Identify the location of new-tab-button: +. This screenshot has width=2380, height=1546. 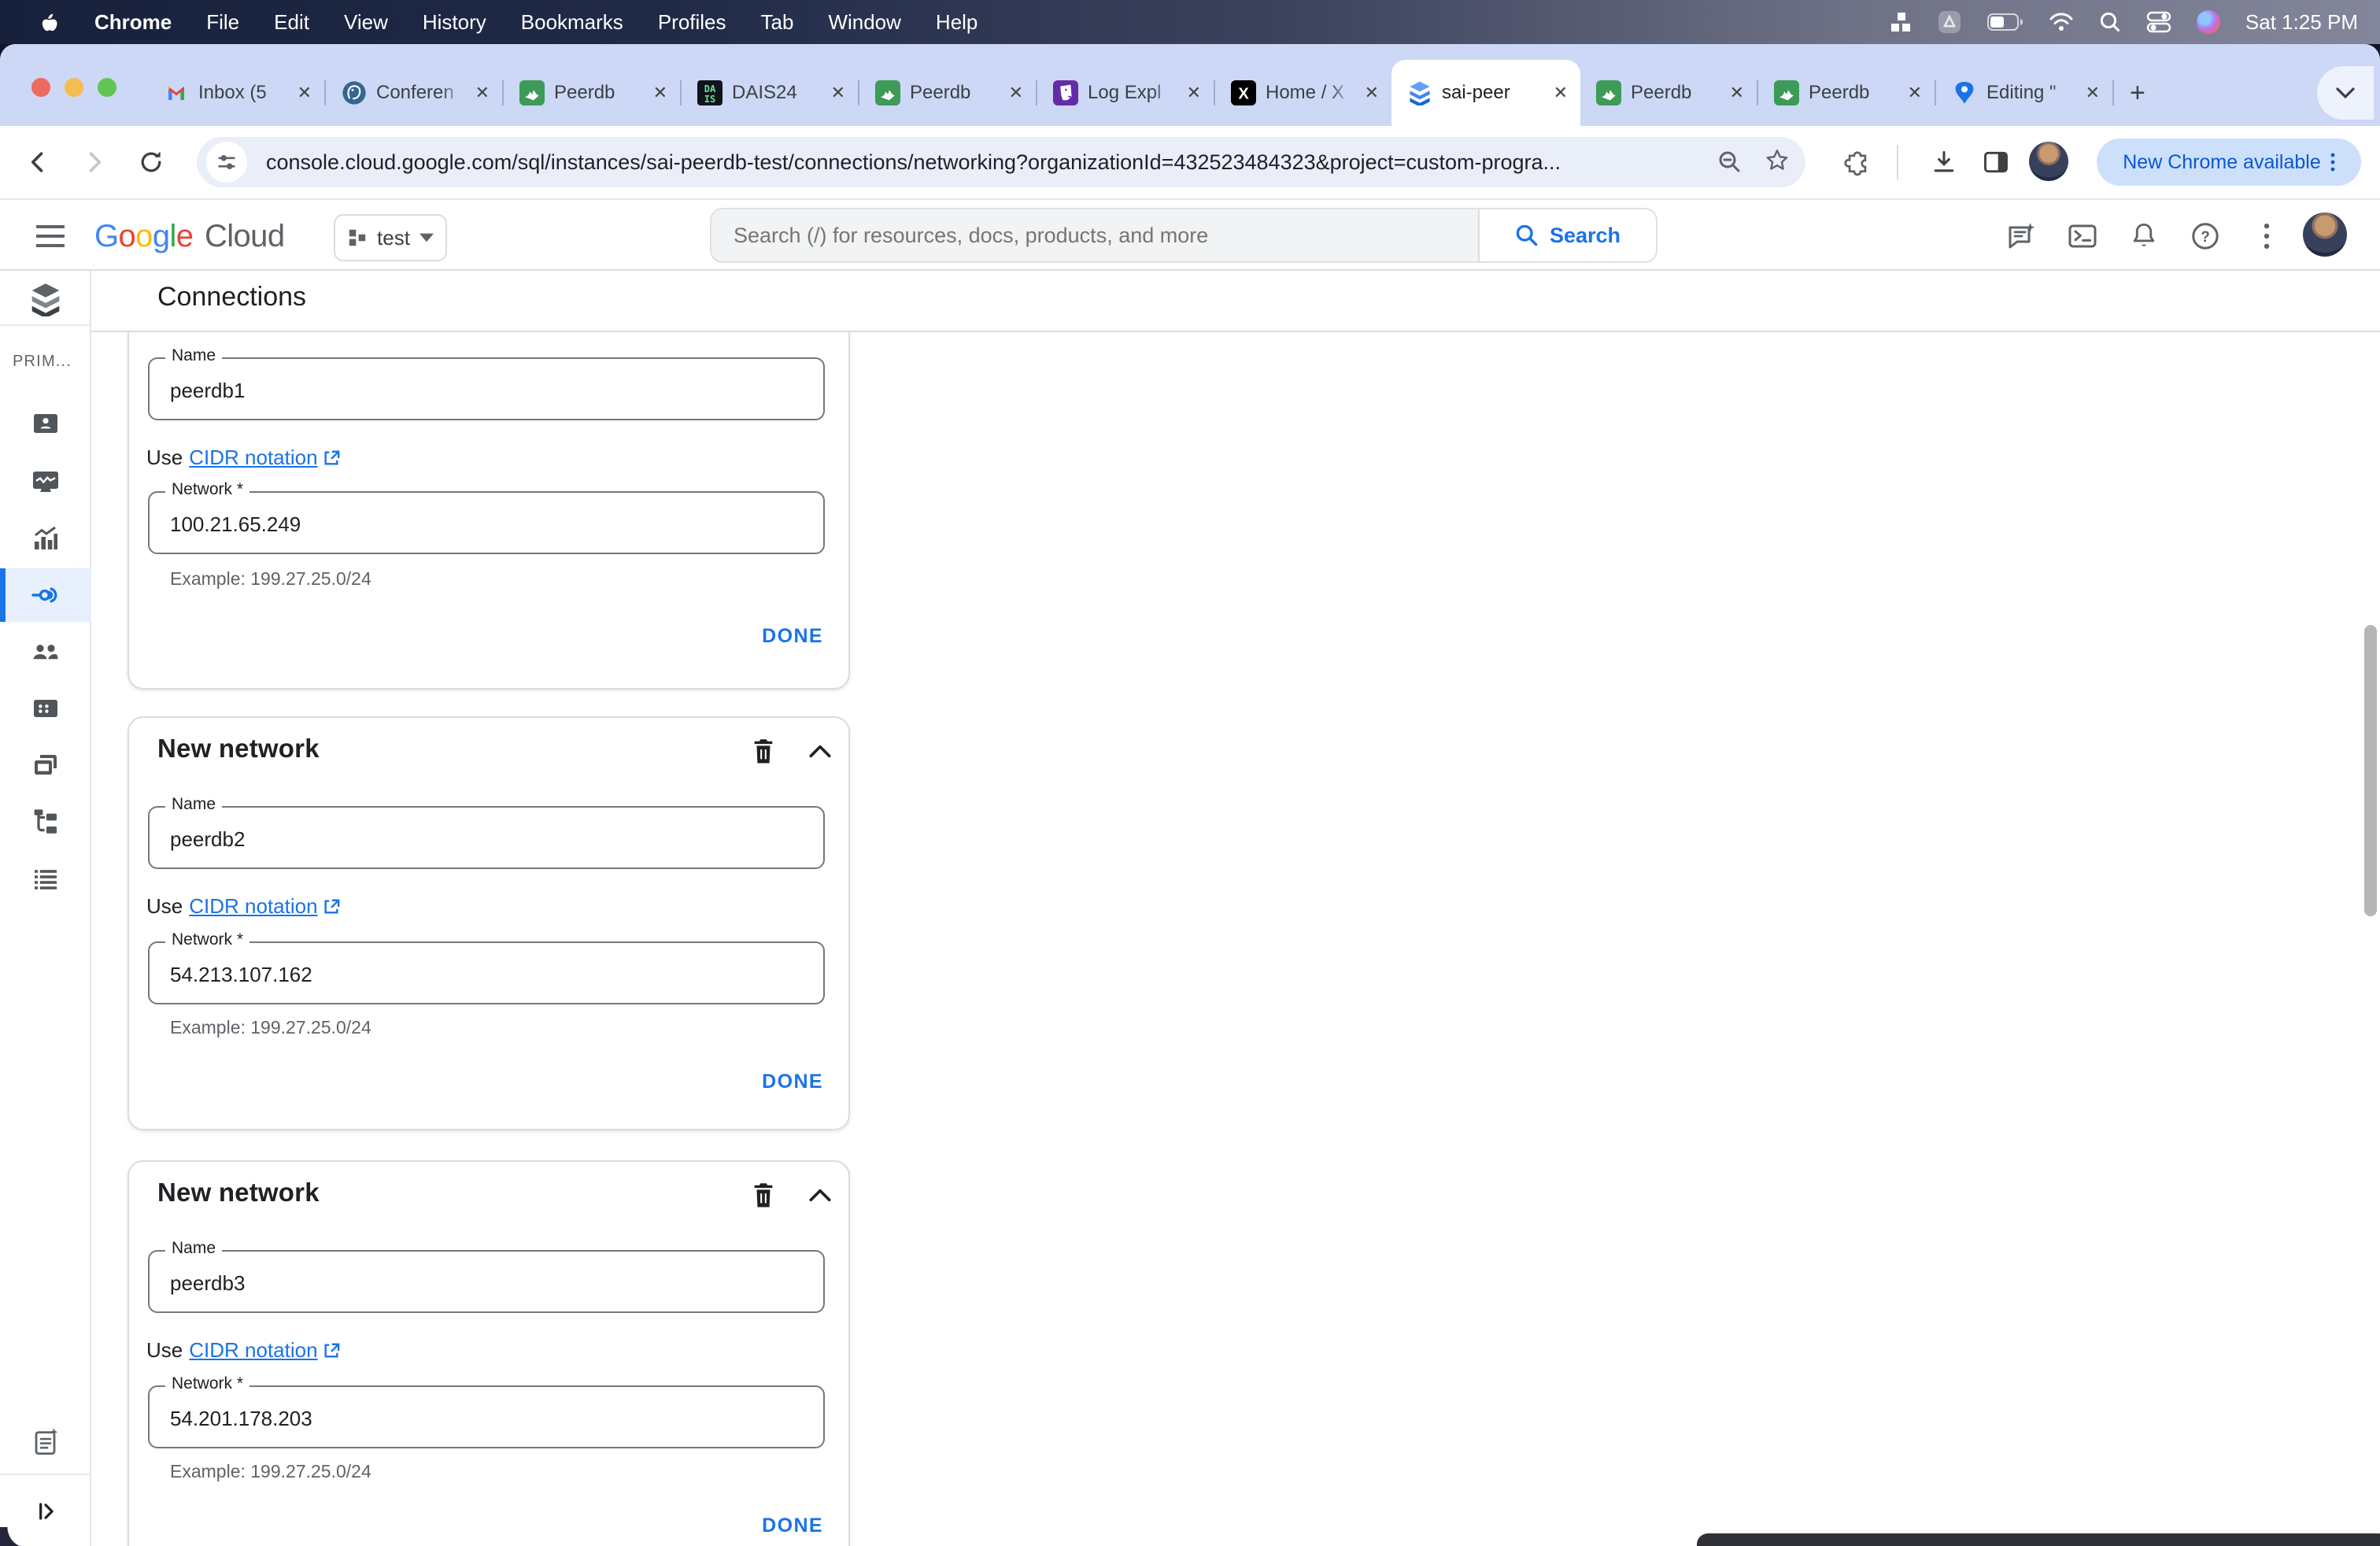
(2137, 94).